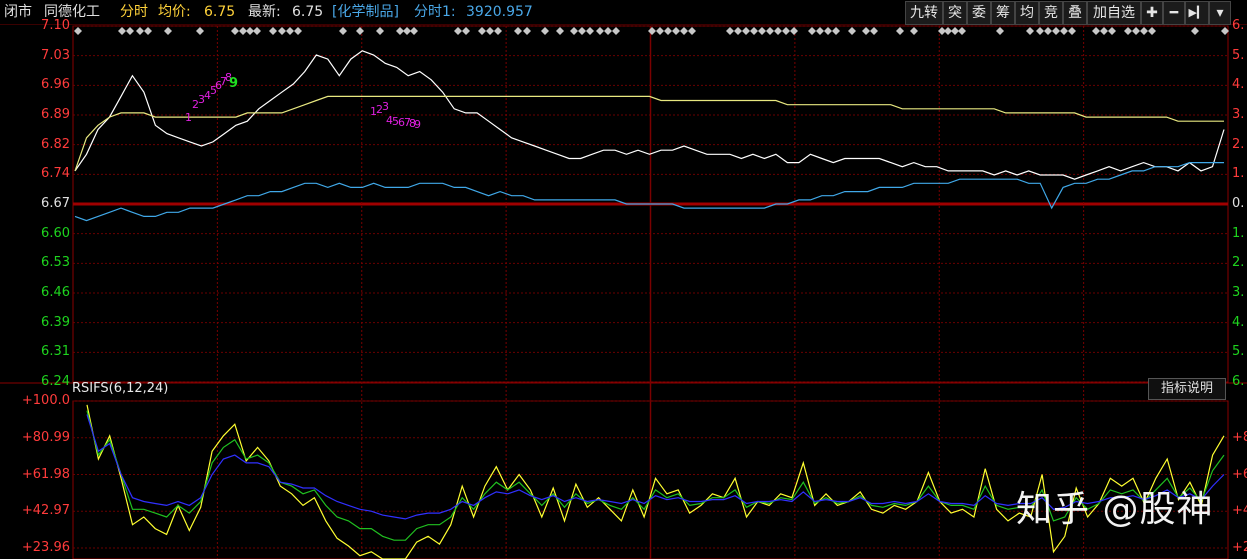  What do you see at coordinates (55, 144) in the screenshot?
I see `price-tick-label: 6.82` at bounding box center [55, 144].